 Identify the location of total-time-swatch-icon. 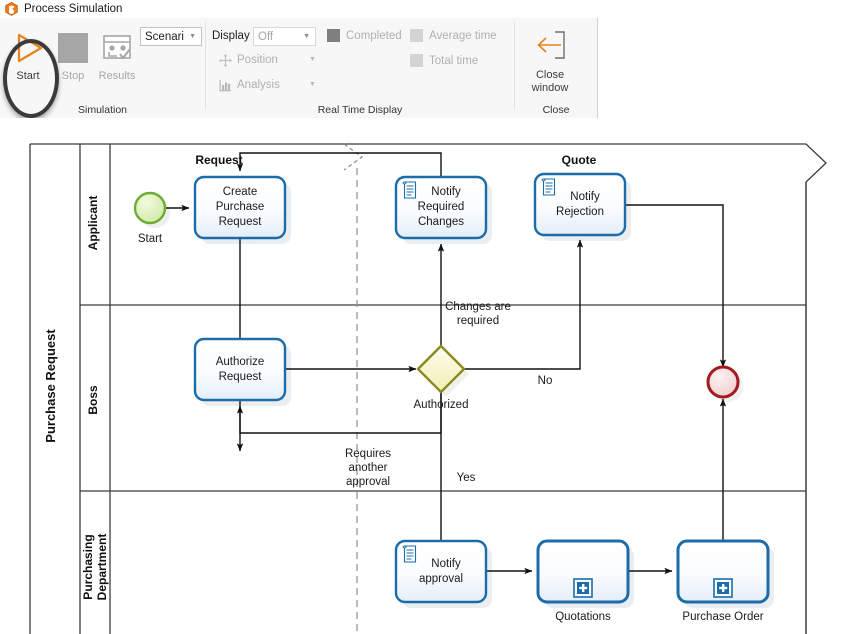
(416, 60).